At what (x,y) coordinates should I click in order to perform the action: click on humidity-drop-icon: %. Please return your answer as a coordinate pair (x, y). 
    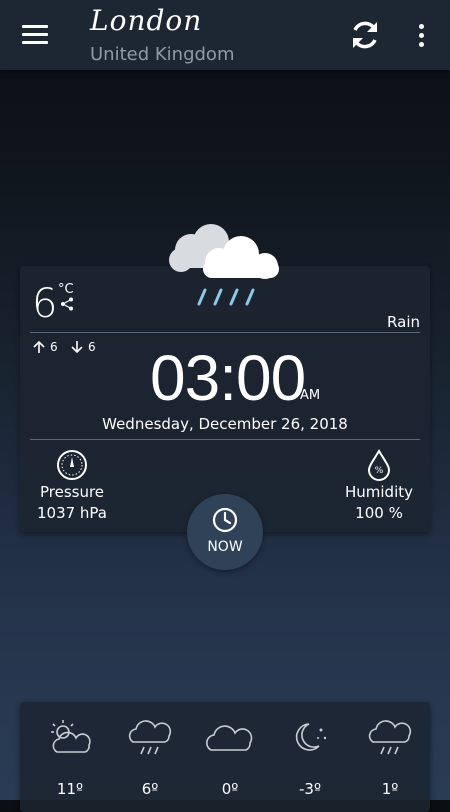
    Looking at the image, I should click on (379, 465).